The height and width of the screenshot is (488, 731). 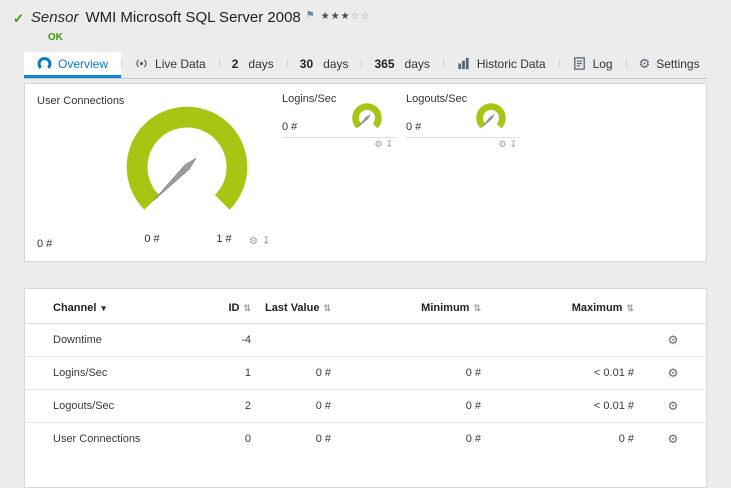 What do you see at coordinates (563, 306) in the screenshot?
I see `col-maximum: Maximum ⇅` at bounding box center [563, 306].